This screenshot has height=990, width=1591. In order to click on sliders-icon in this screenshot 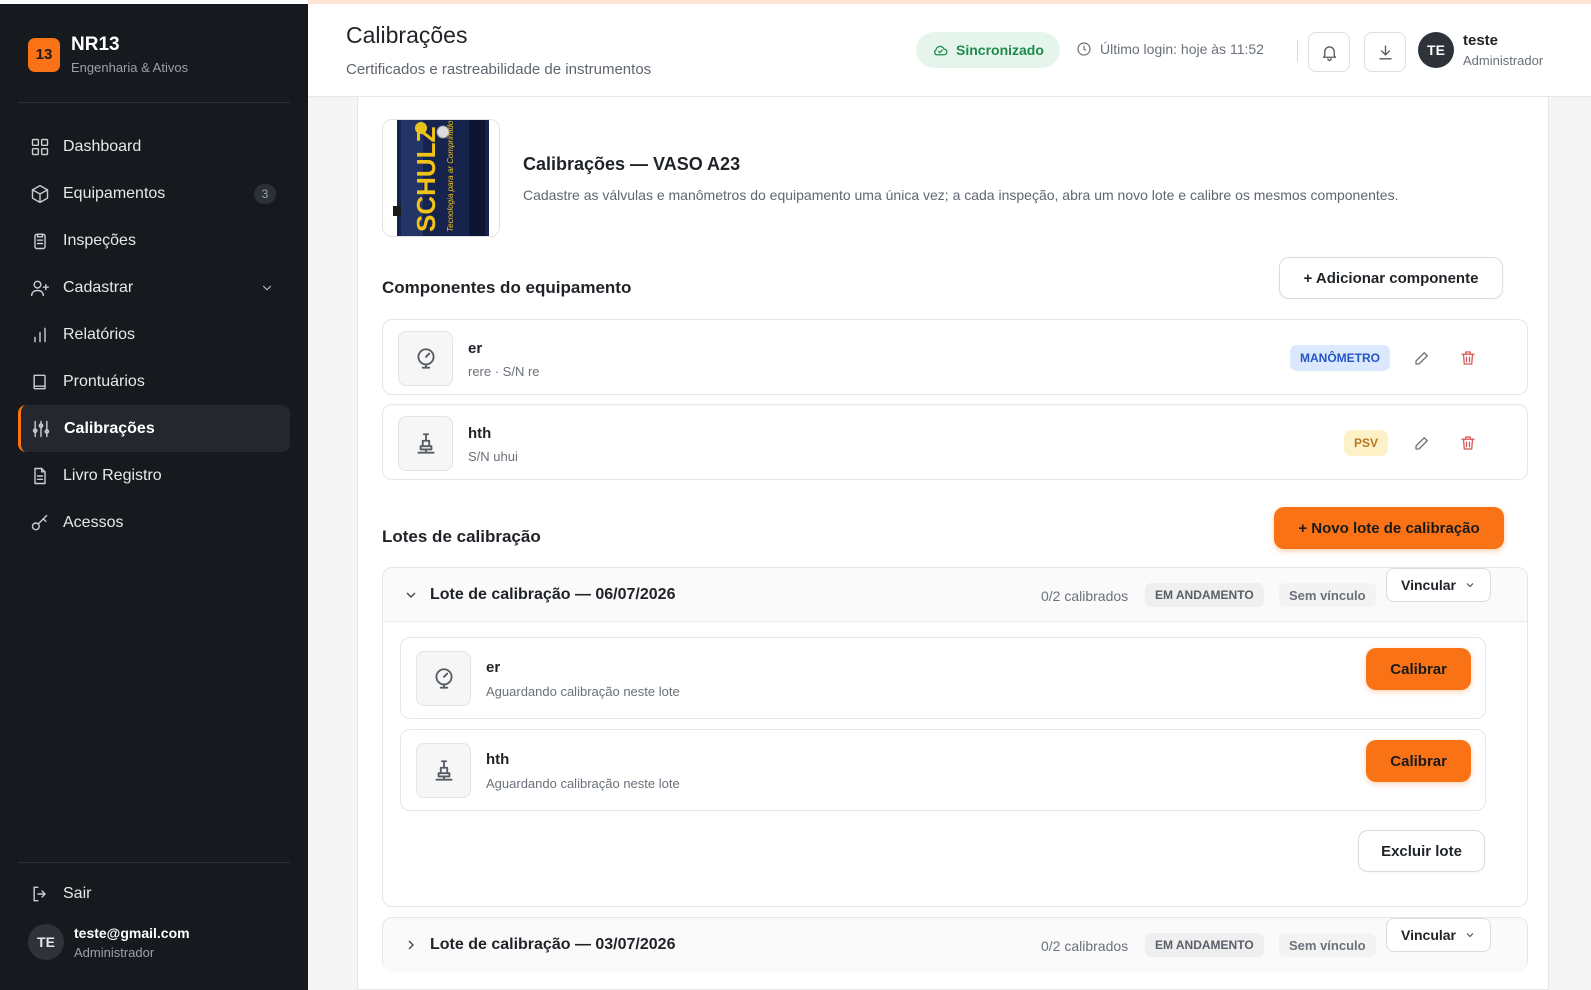, I will do `click(41, 428)`.